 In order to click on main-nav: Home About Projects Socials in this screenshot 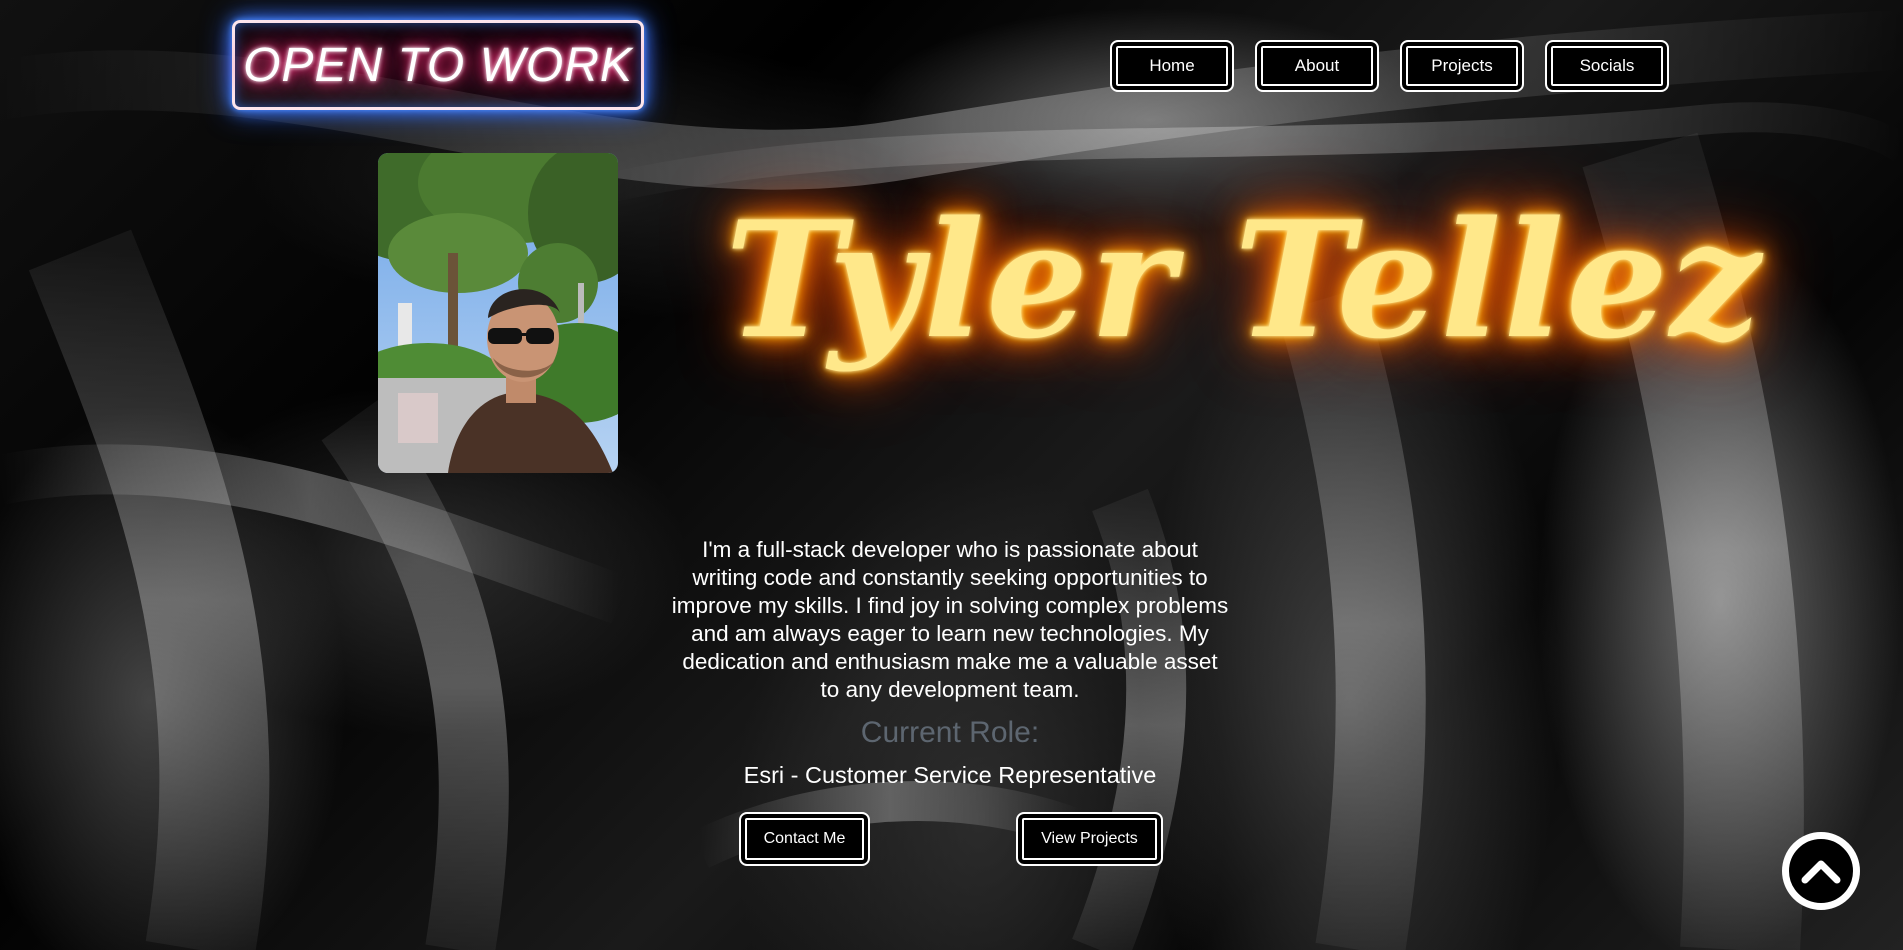, I will do `click(1389, 66)`.